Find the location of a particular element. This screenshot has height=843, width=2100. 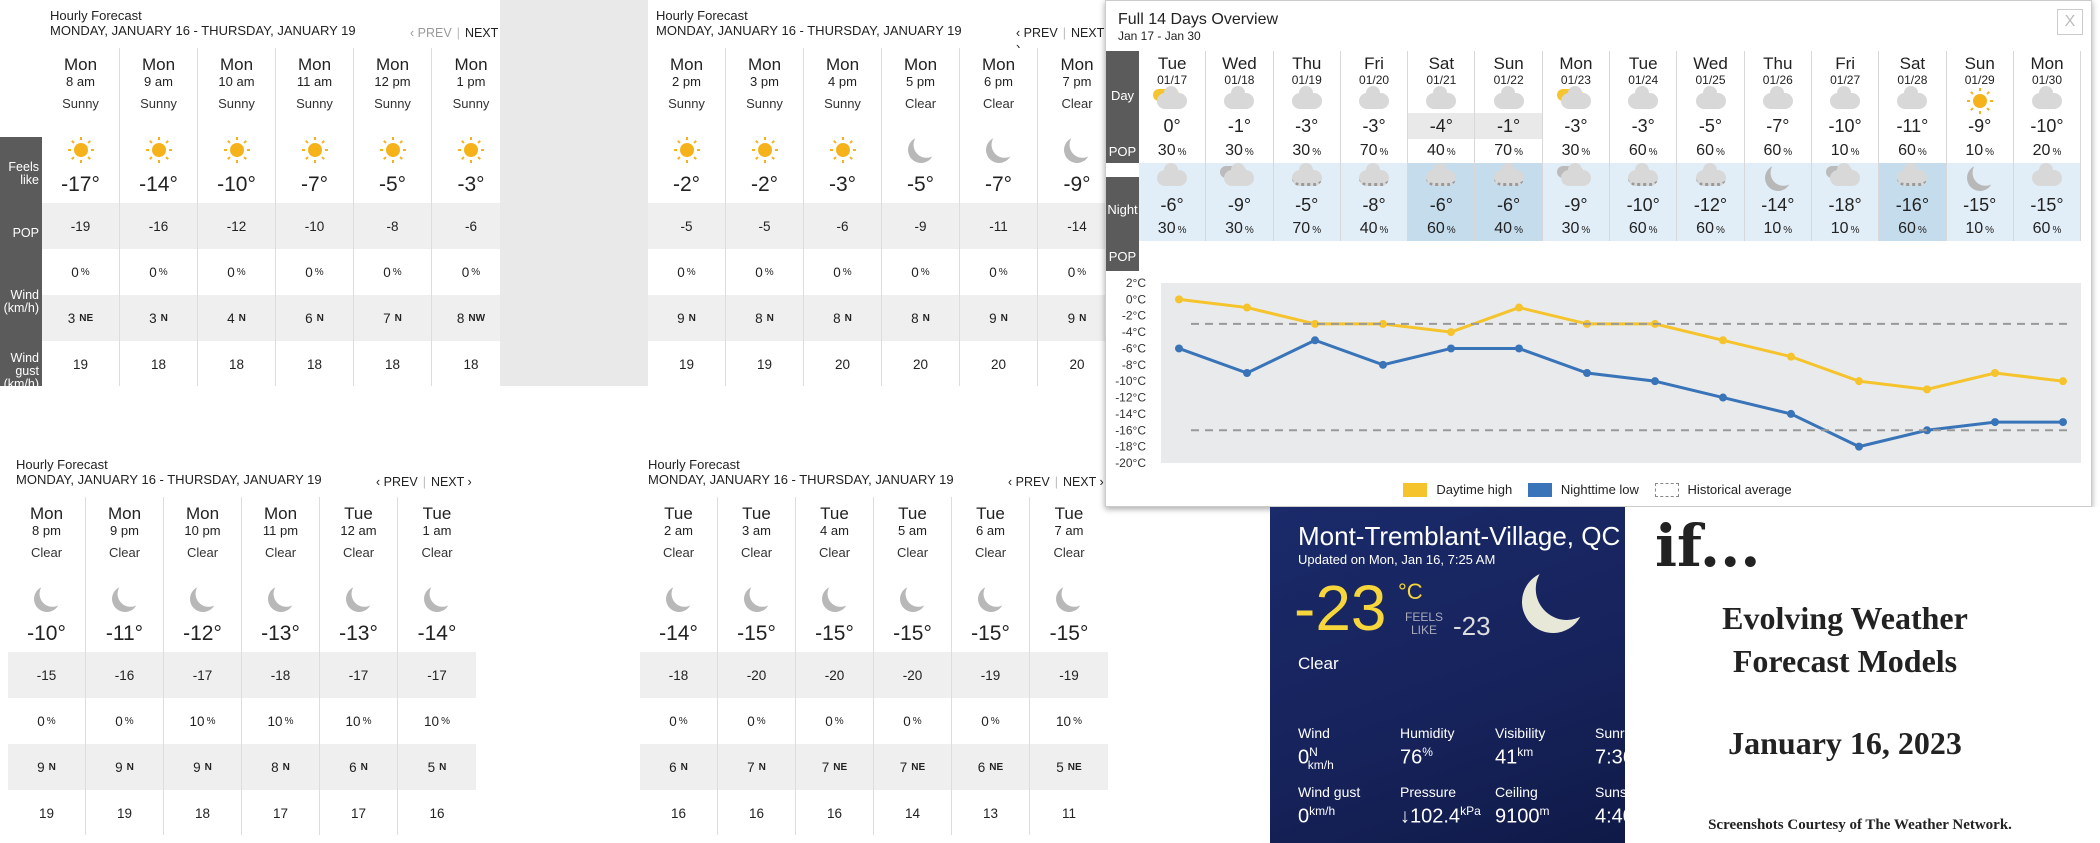

y-tick-label: 0°C is located at coordinates (1136, 299).